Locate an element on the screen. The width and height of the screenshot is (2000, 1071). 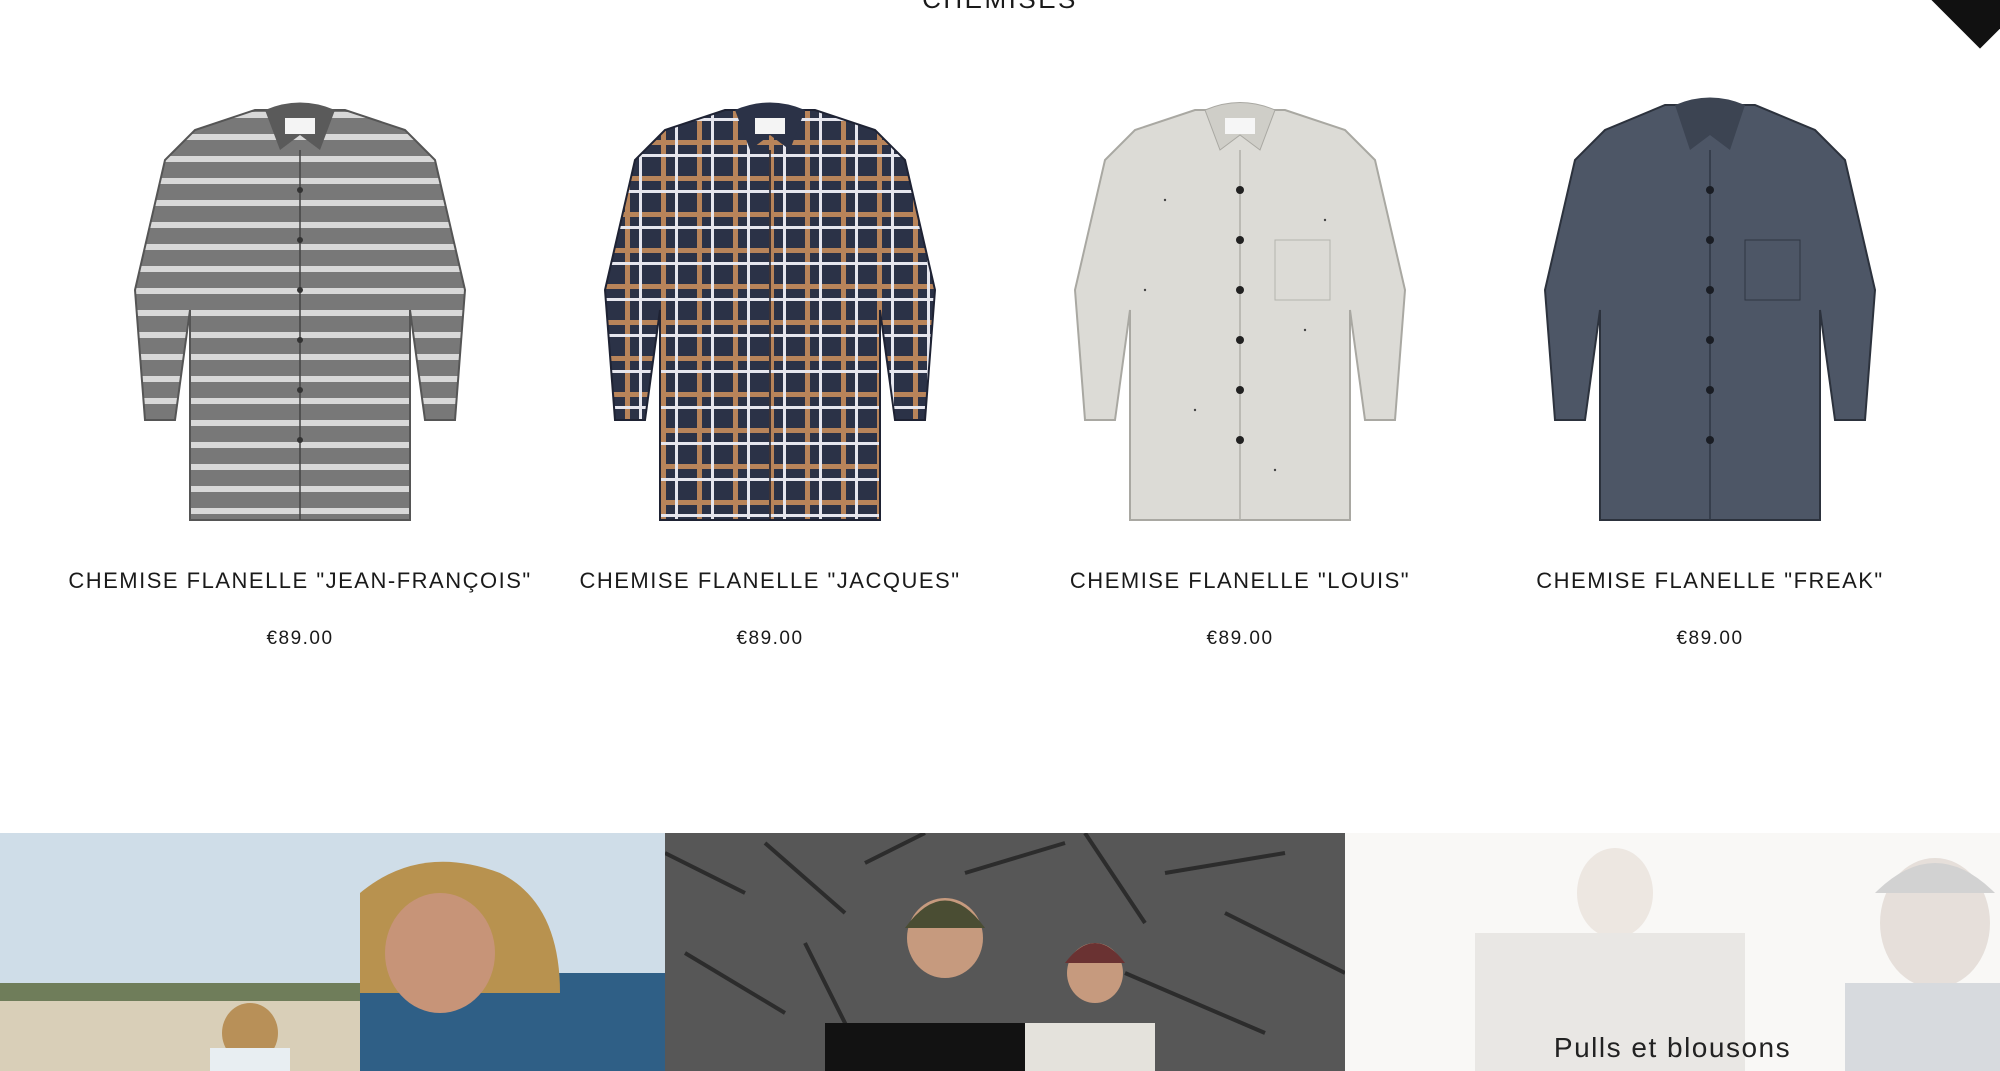
product-card-louis: CHEMISE FLANELLE "LOUIS" €89.00 is located at coordinates (1240, 380).